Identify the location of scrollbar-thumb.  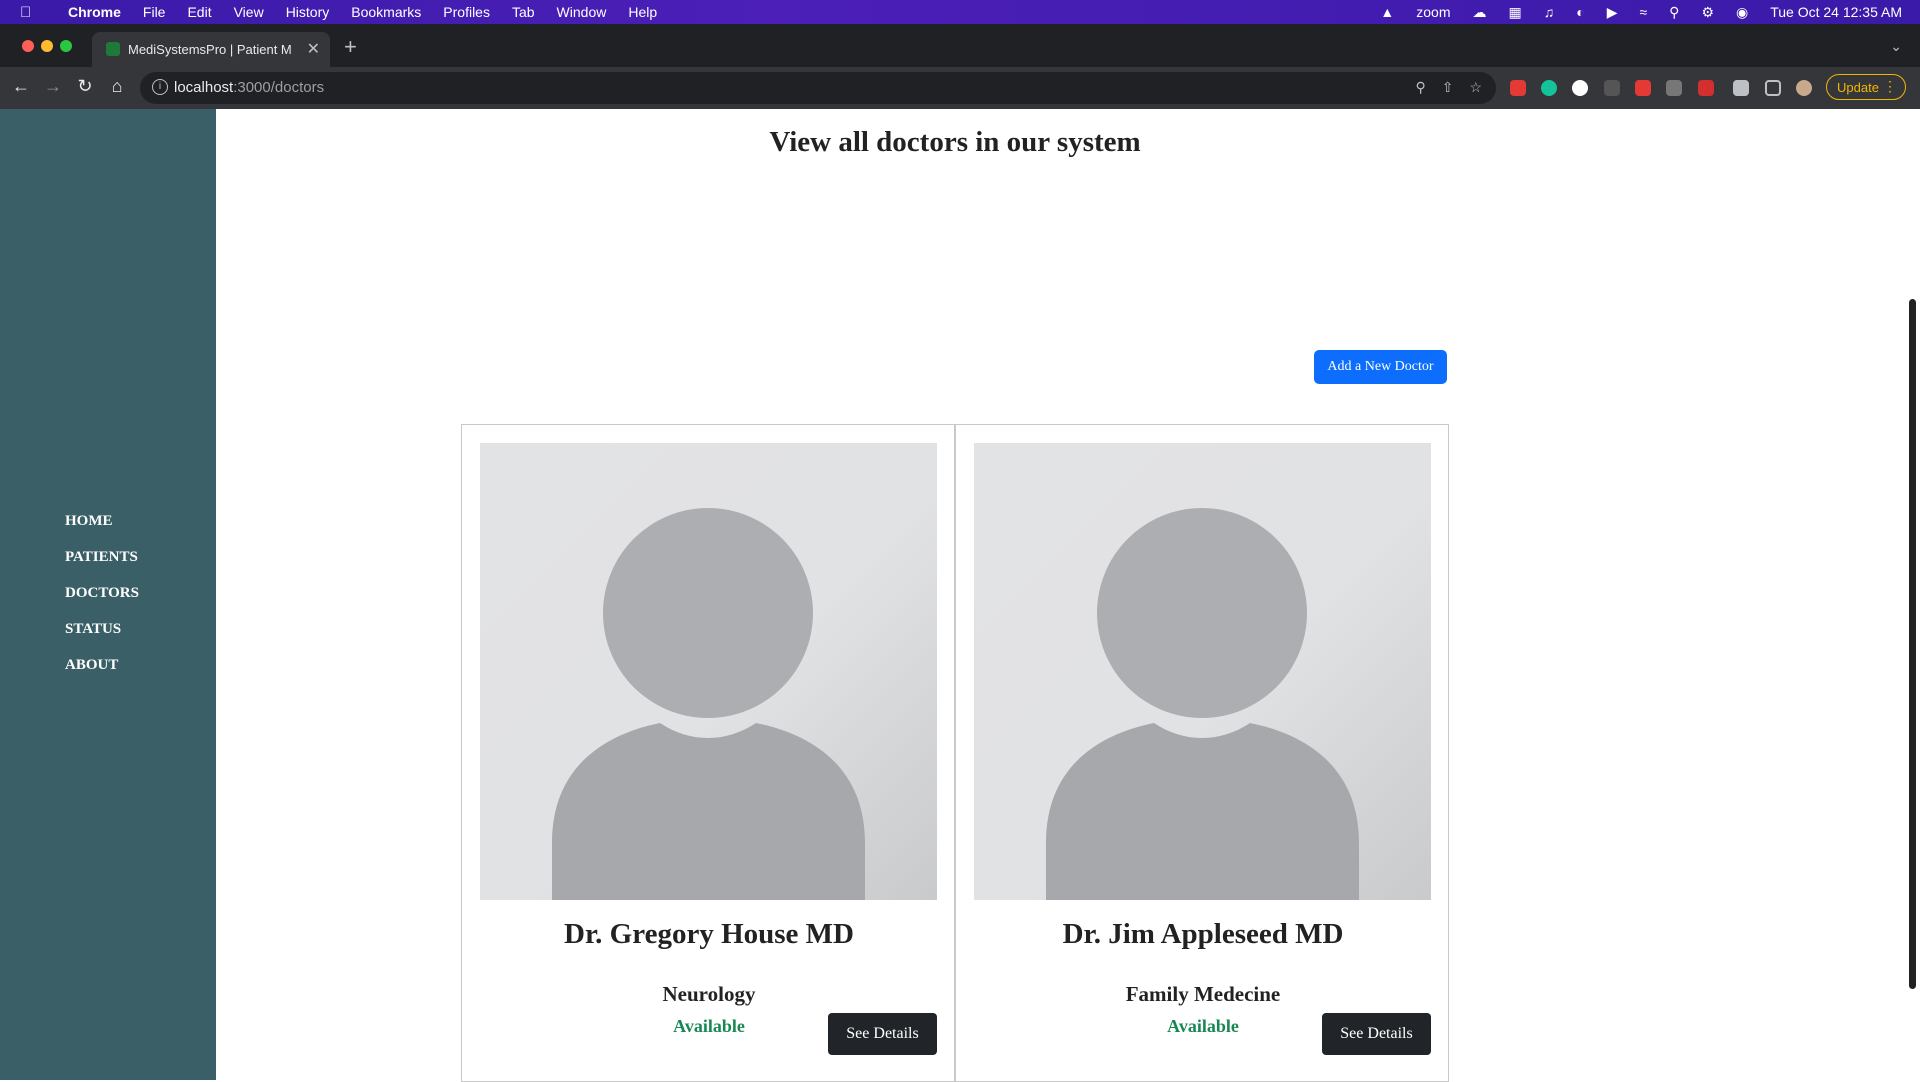
(1912, 644).